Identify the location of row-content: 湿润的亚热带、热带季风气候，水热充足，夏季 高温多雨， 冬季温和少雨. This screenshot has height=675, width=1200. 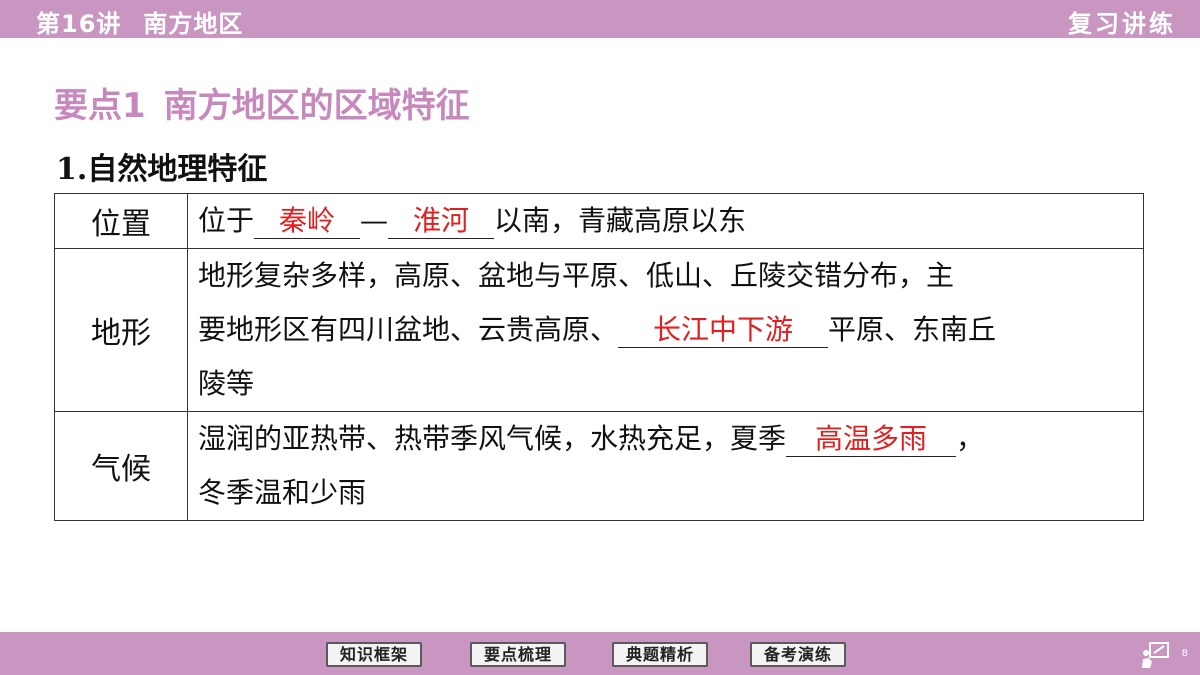
(665, 466).